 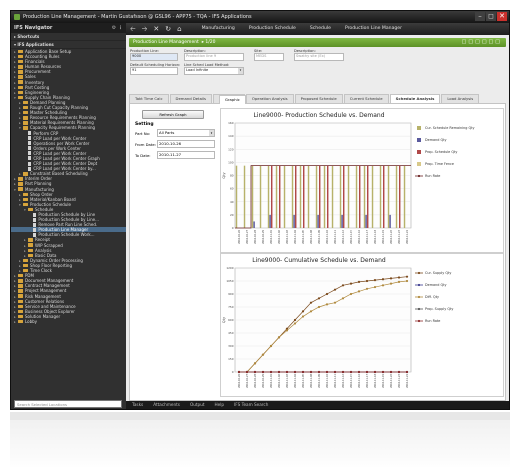 I want to click on refresh-graph-button: Refresh Graph, so click(x=173, y=114).